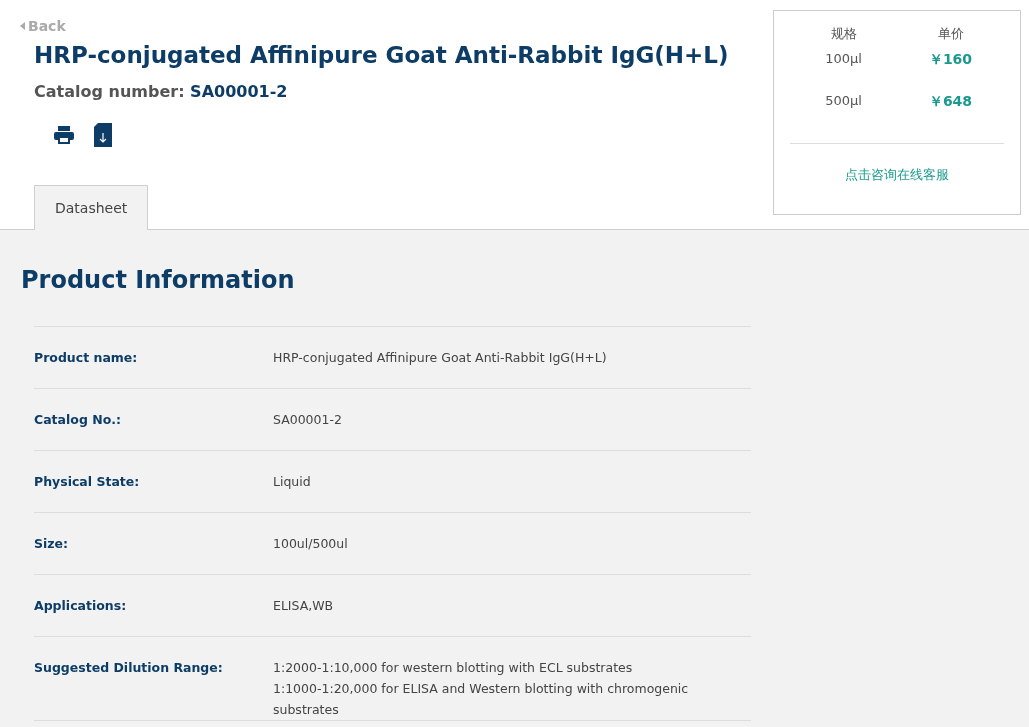 This screenshot has height=727, width=1029. I want to click on caret-icon, so click(22, 26).